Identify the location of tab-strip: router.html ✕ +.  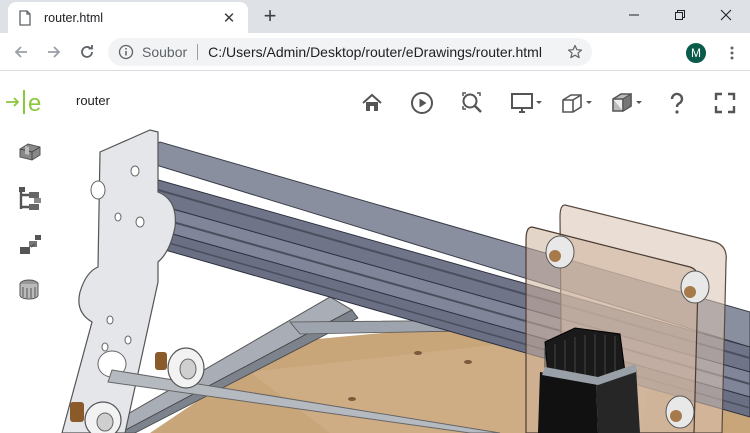
(375, 16).